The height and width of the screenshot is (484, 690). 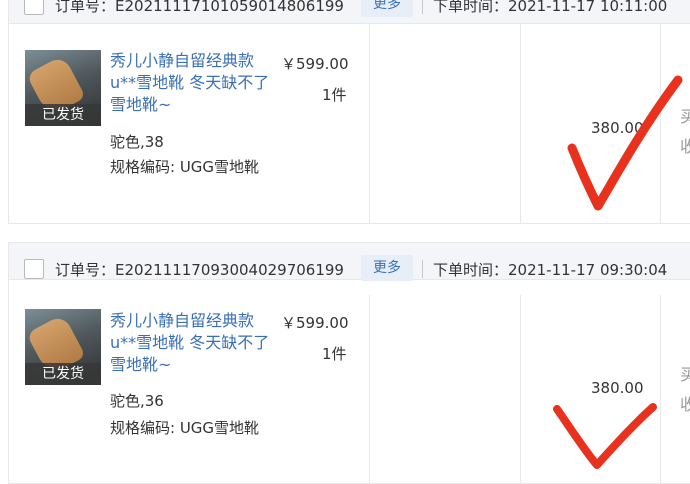 I want to click on product-variant: 驼色,38, so click(x=137, y=142).